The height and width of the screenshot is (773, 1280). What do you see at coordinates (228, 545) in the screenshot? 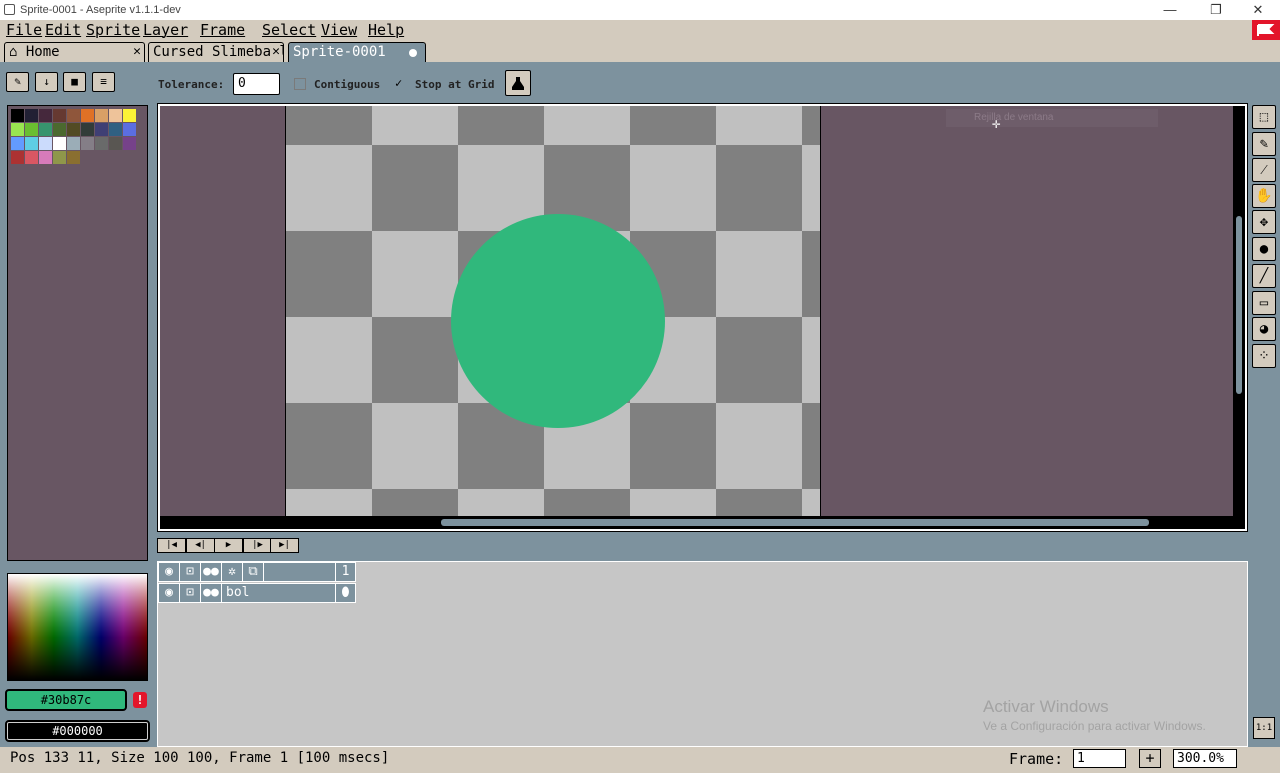
I see `play-button: ▶` at bounding box center [228, 545].